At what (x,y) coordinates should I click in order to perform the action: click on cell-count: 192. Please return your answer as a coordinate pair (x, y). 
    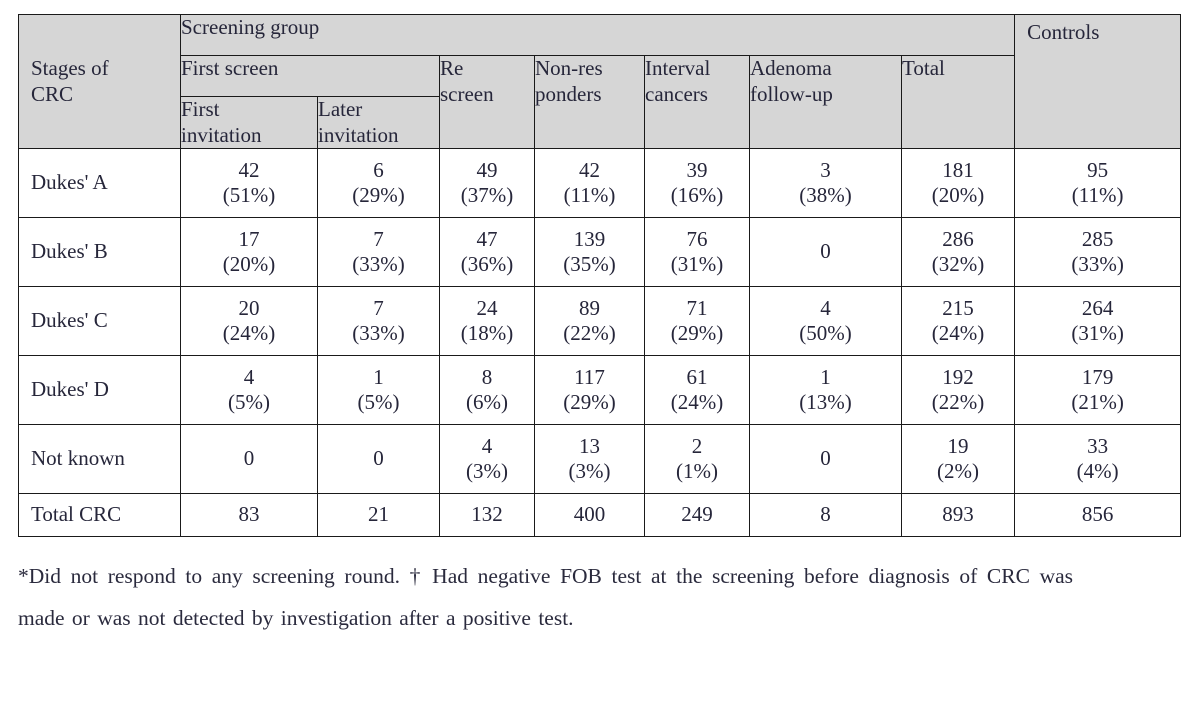
    Looking at the image, I should click on (958, 376).